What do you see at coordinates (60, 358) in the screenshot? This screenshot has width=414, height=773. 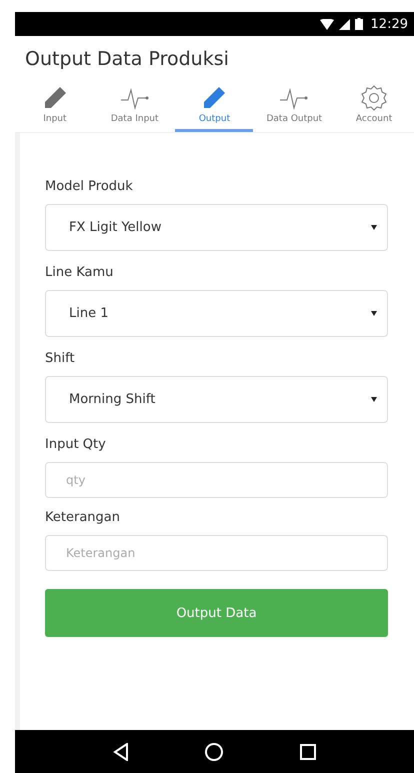 I see `field-label: Shift` at bounding box center [60, 358].